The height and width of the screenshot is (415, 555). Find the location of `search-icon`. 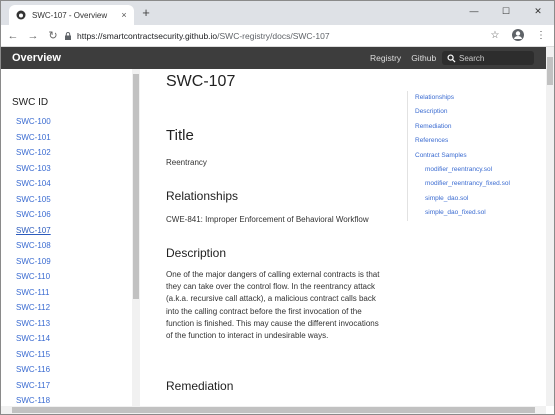

search-icon is located at coordinates (451, 58).